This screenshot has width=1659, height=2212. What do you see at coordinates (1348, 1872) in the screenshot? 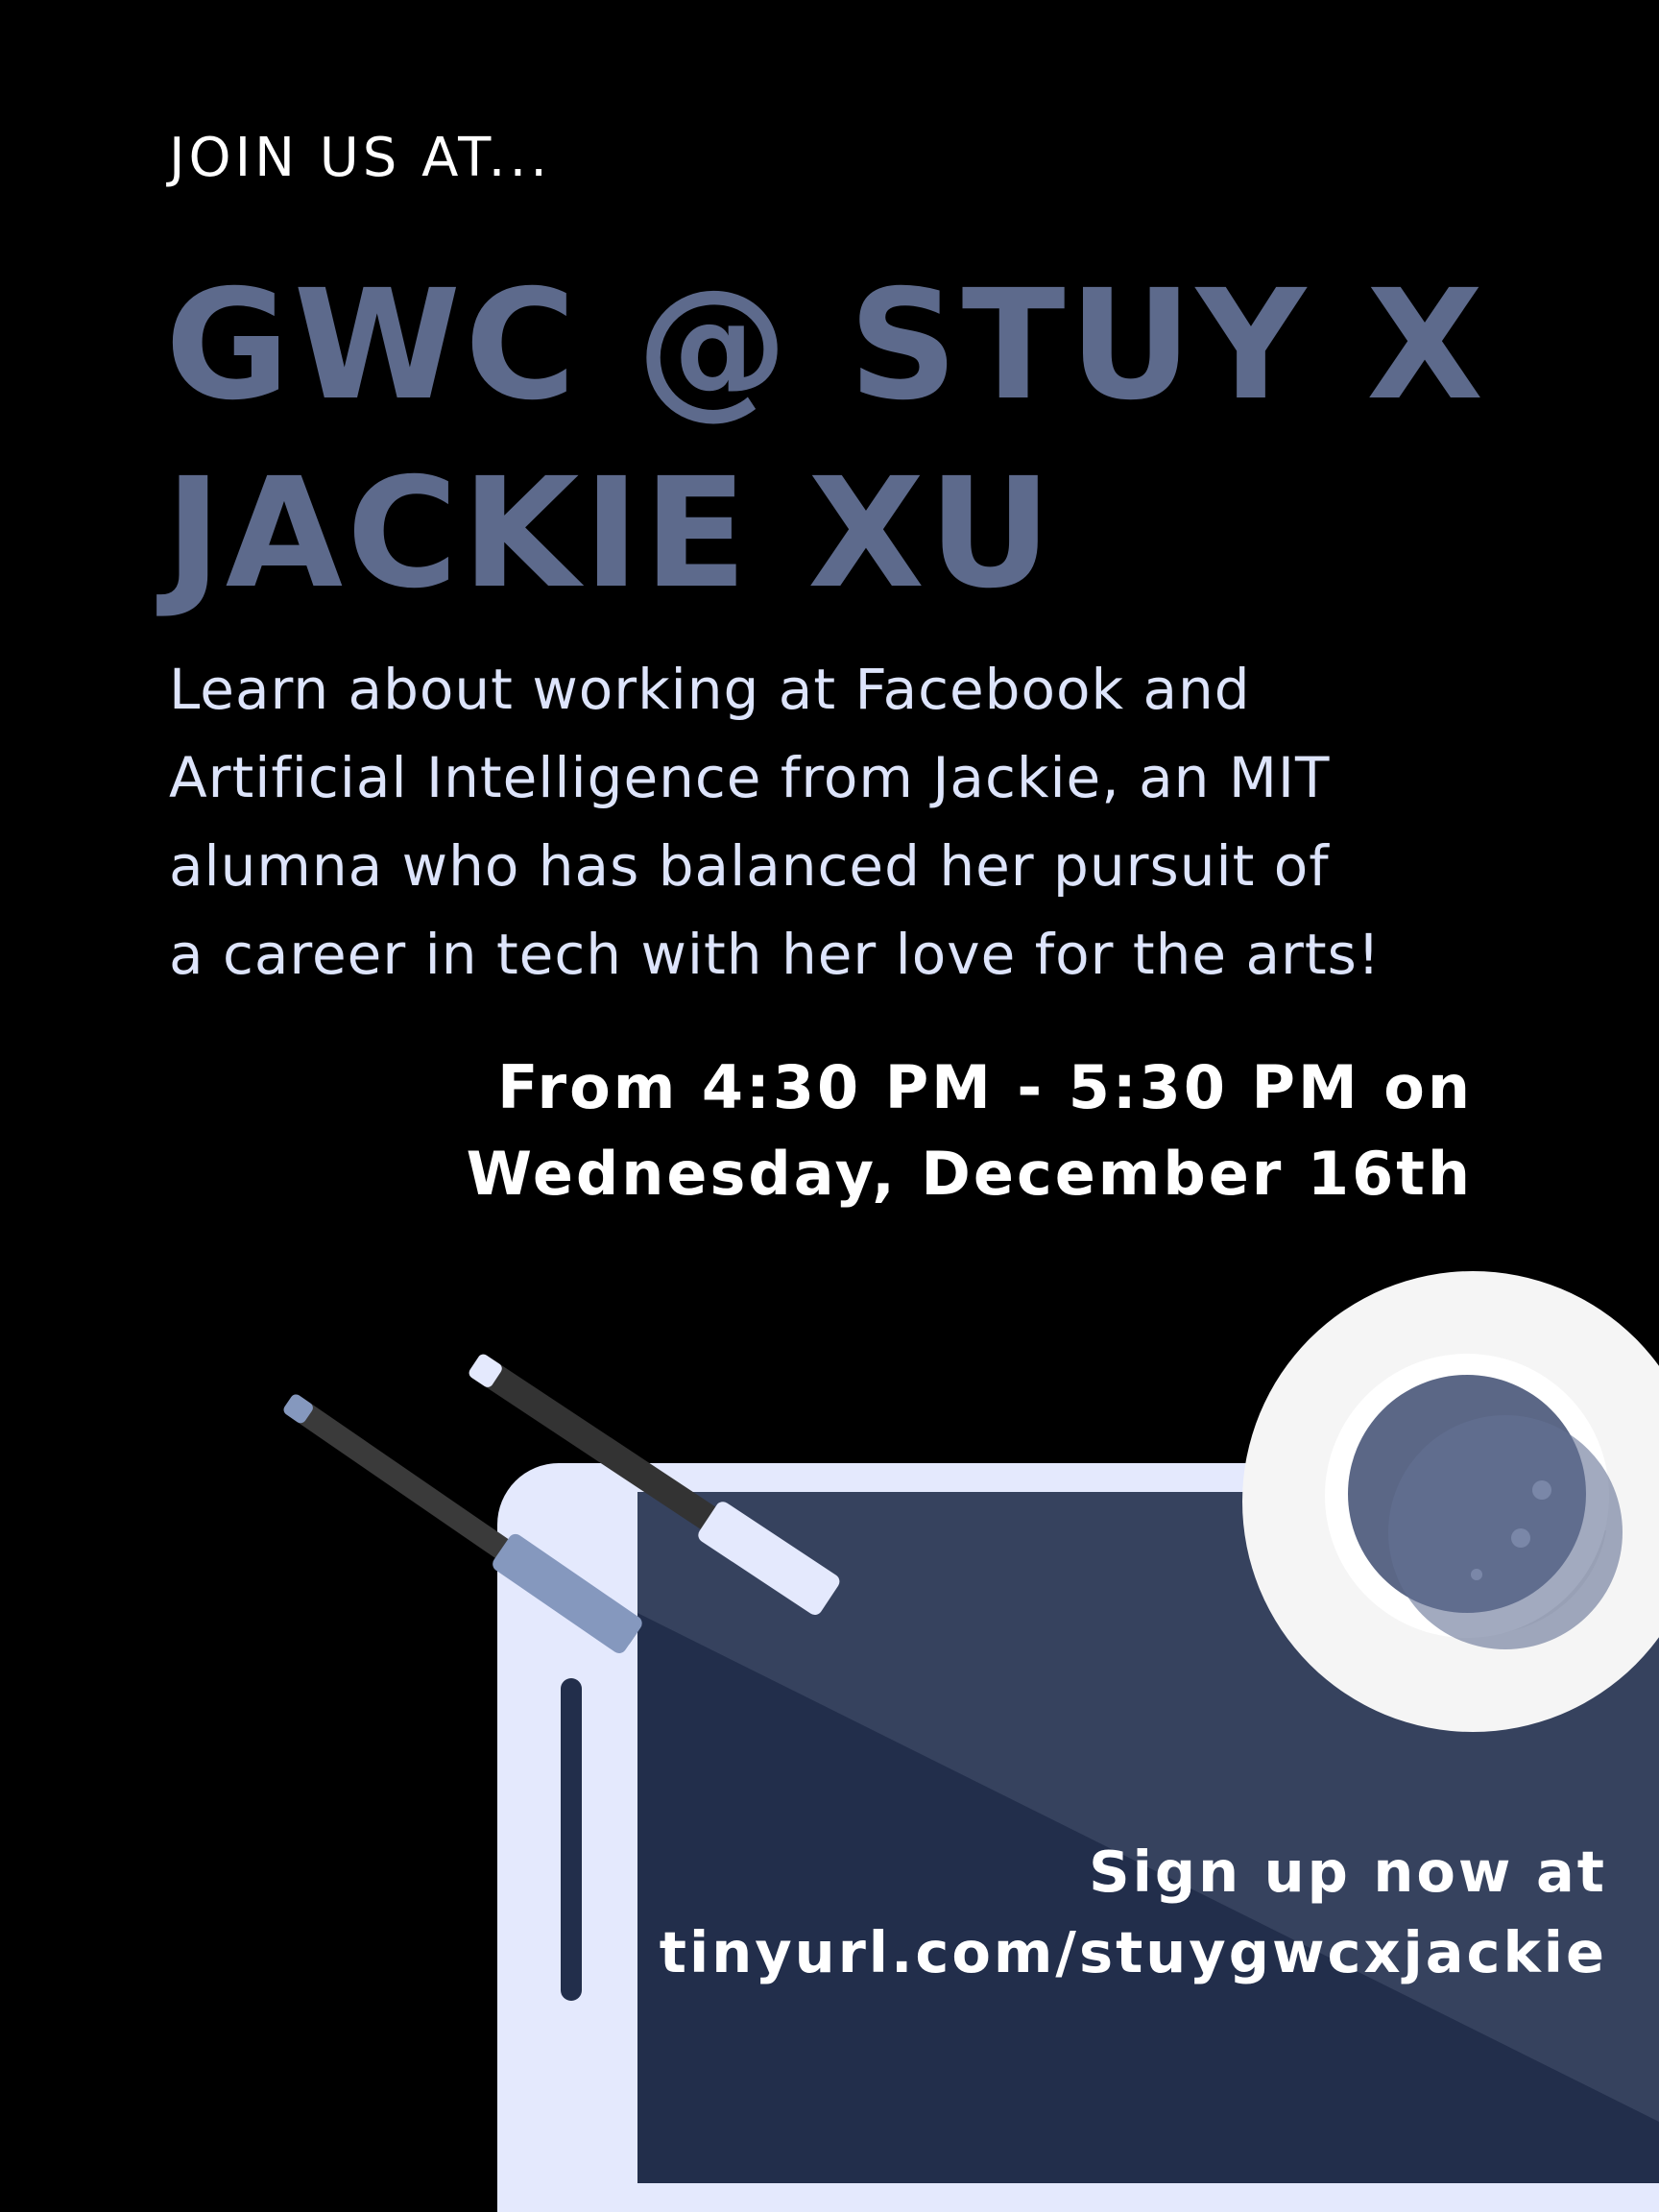
I see `signup-line-1: Sign up now at` at bounding box center [1348, 1872].